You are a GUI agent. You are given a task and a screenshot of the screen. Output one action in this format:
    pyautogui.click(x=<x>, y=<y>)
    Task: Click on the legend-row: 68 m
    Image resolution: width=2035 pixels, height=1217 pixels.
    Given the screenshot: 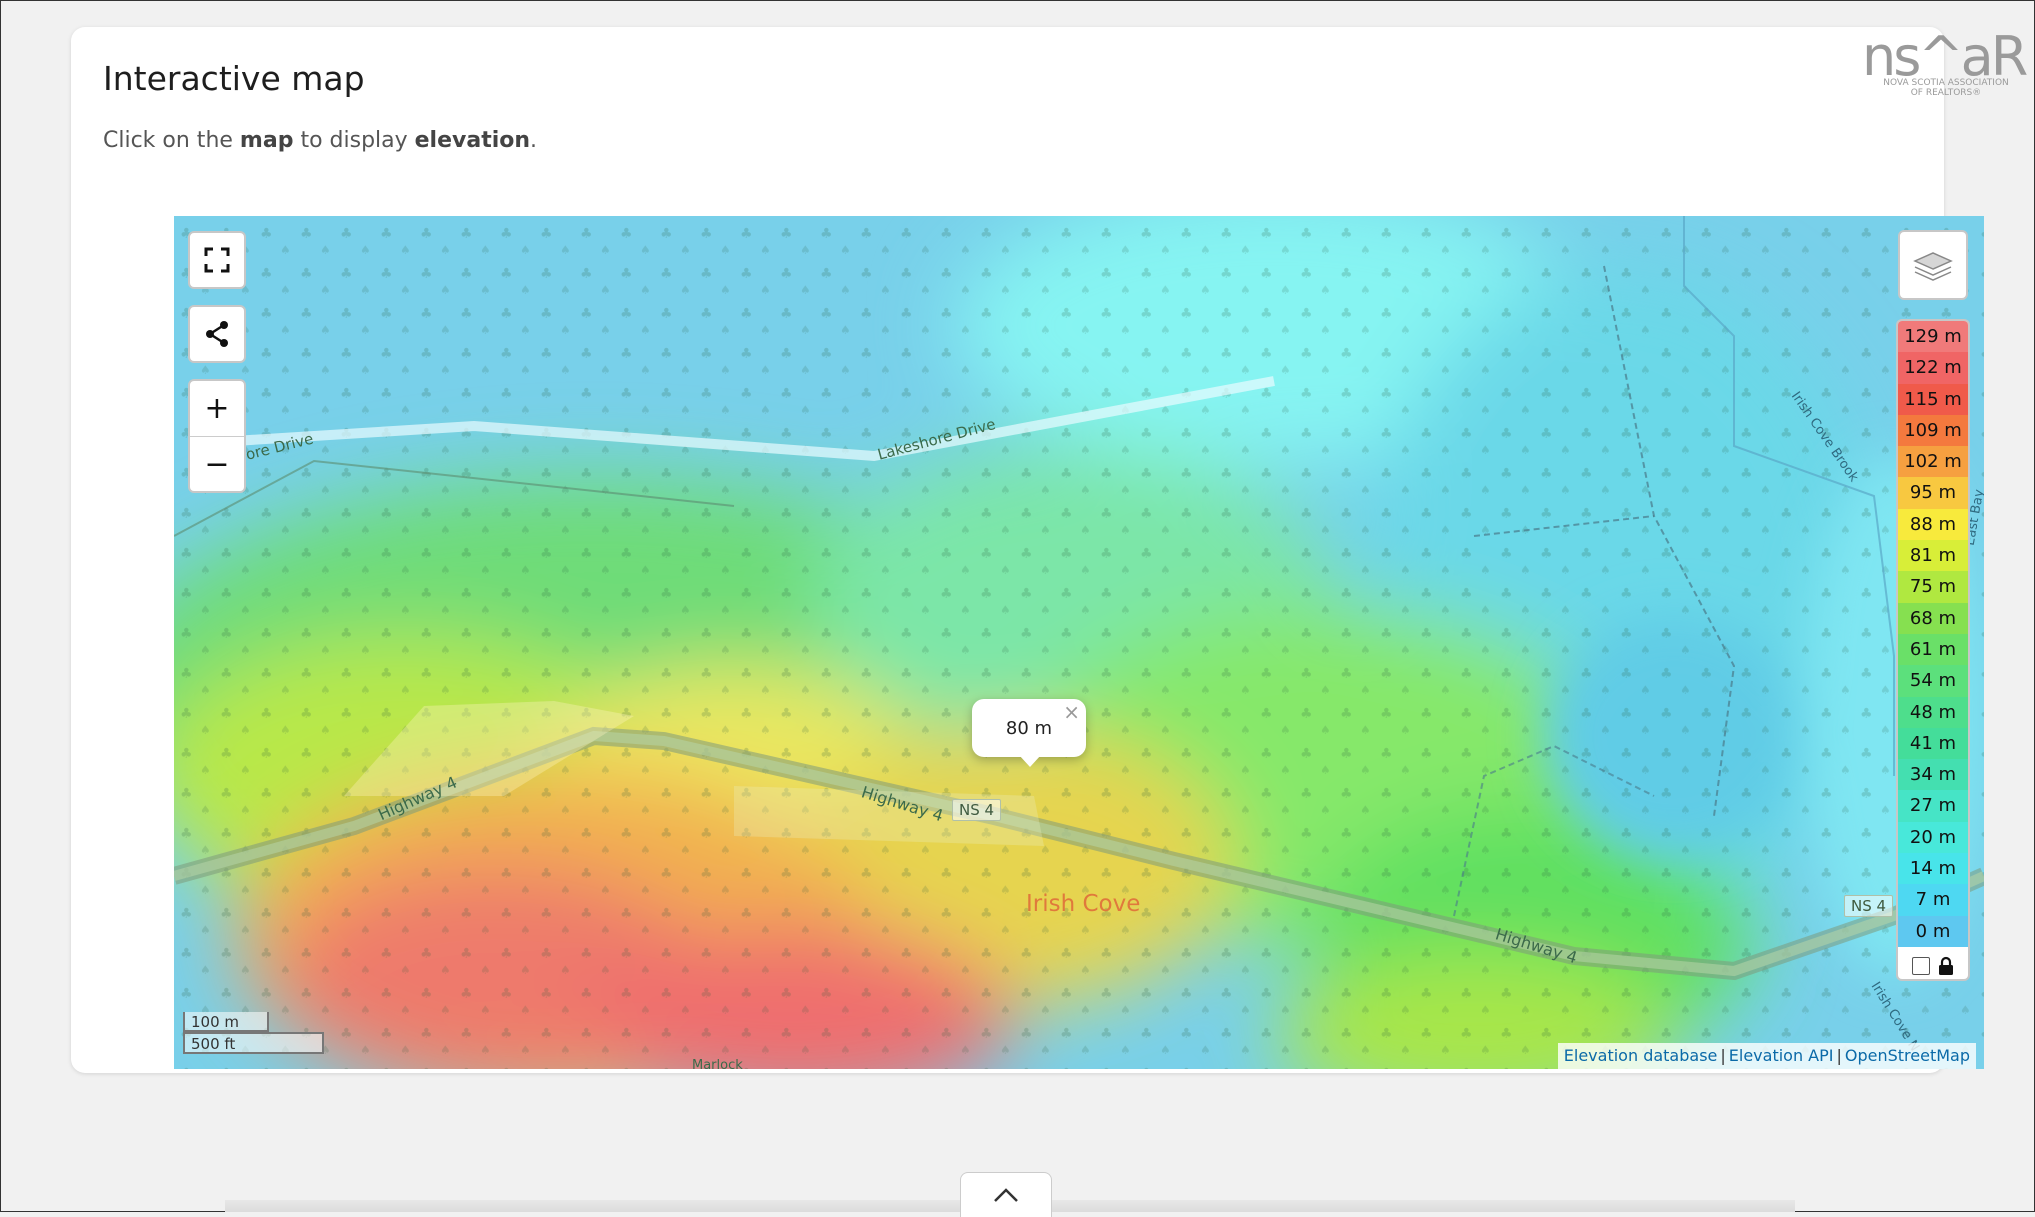 What is the action you would take?
    pyautogui.click(x=1933, y=618)
    